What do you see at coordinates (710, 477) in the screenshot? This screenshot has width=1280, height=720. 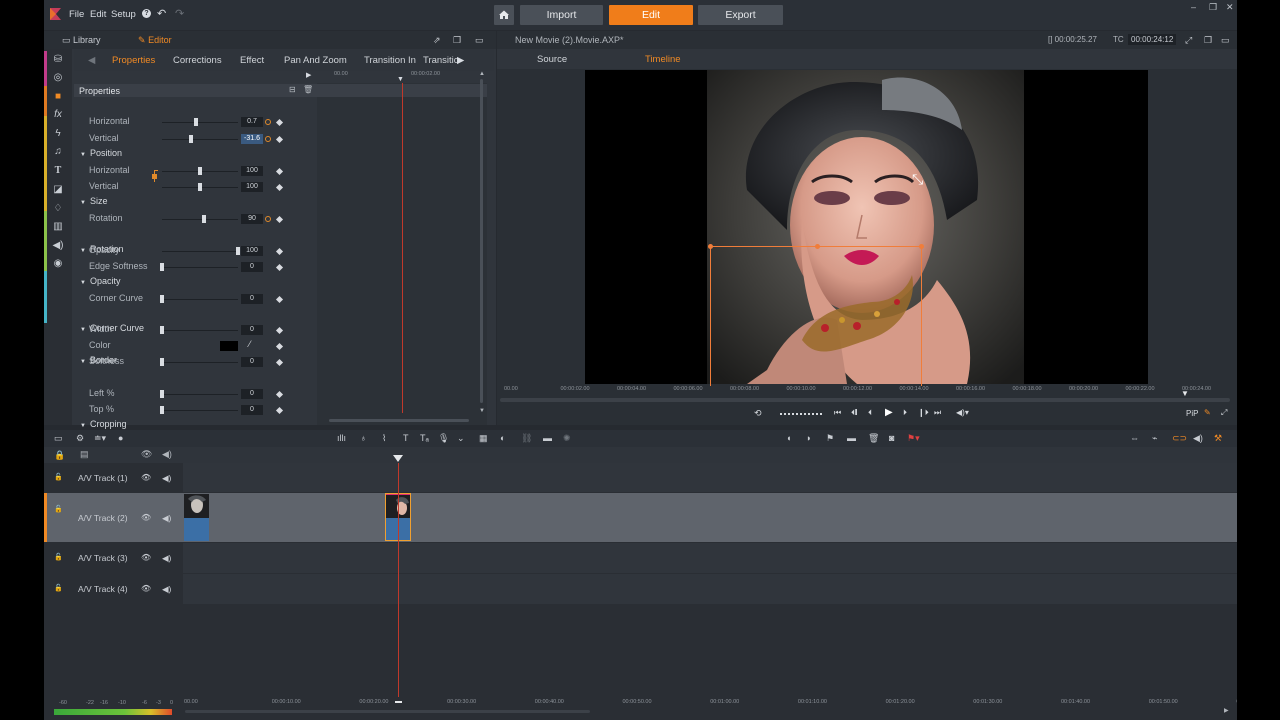 I see `track-lane` at bounding box center [710, 477].